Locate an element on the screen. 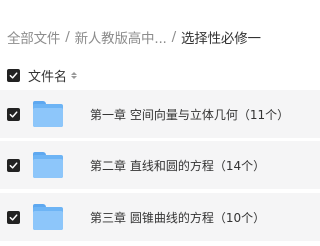  file-name: 第三章 圆锥曲线的方程（10个） is located at coordinates (177, 217).